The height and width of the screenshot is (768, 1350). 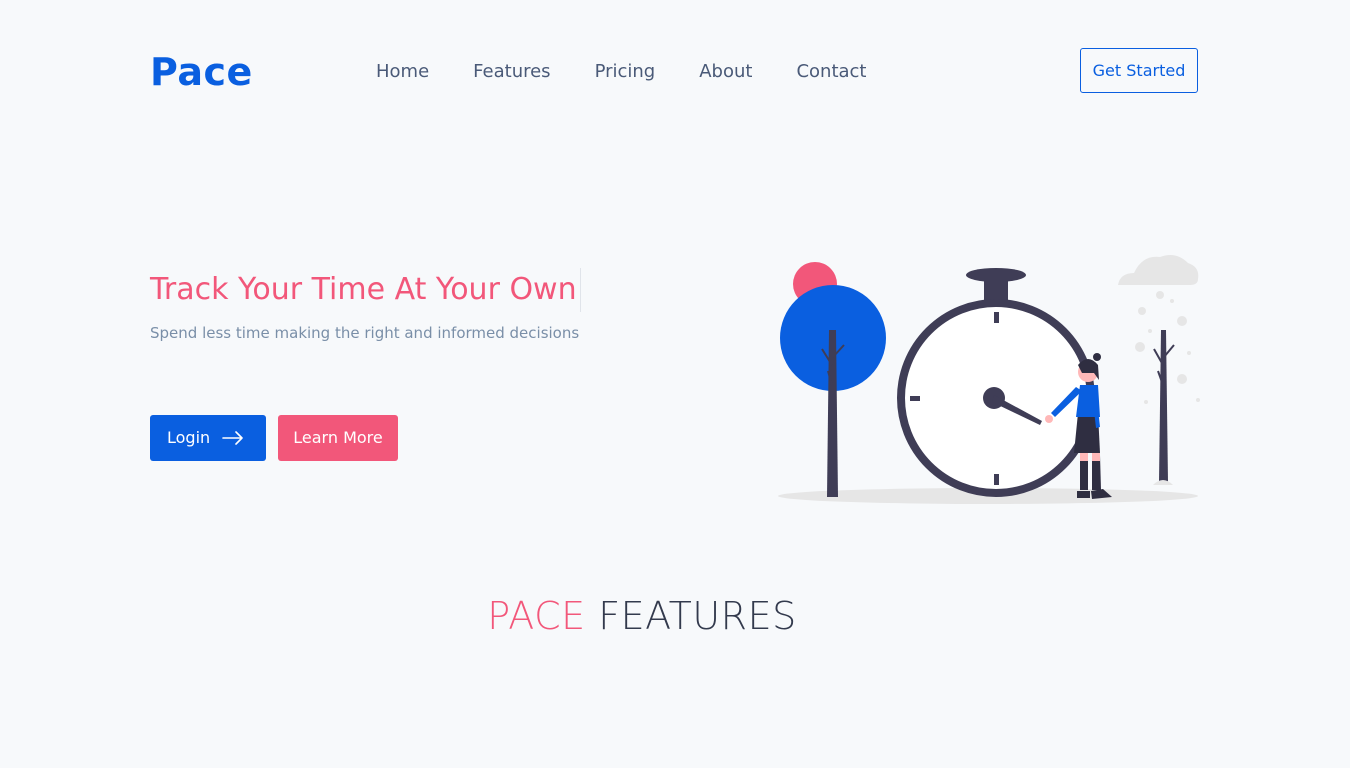 What do you see at coordinates (189, 437) in the screenshot?
I see `login-button-label: Login` at bounding box center [189, 437].